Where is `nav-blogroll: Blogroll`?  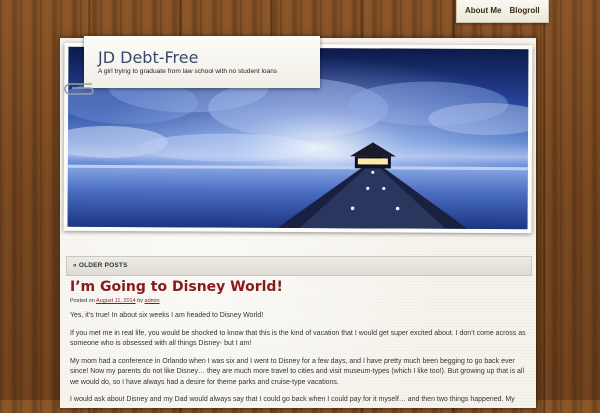 nav-blogroll: Blogroll is located at coordinates (524, 11).